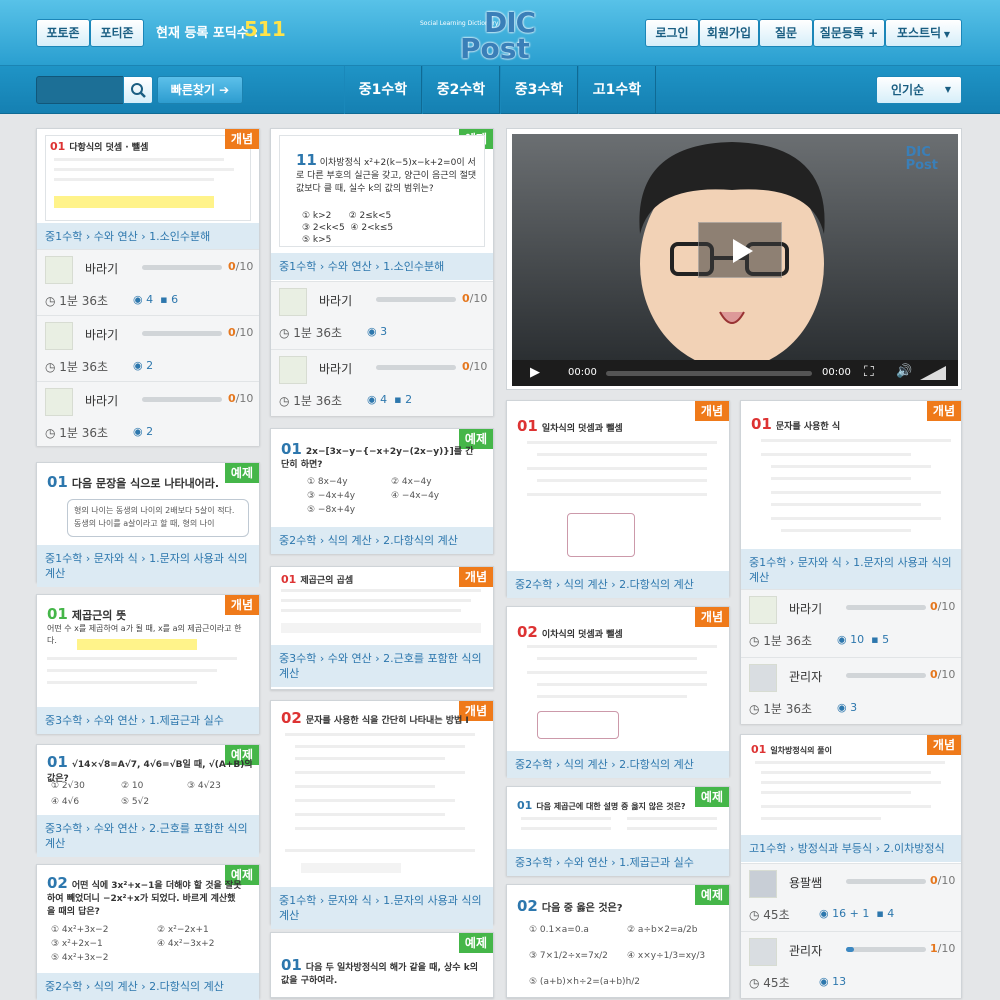 The width and height of the screenshot is (1000, 1000). I want to click on user-name: 용팔쌤, so click(806, 883).